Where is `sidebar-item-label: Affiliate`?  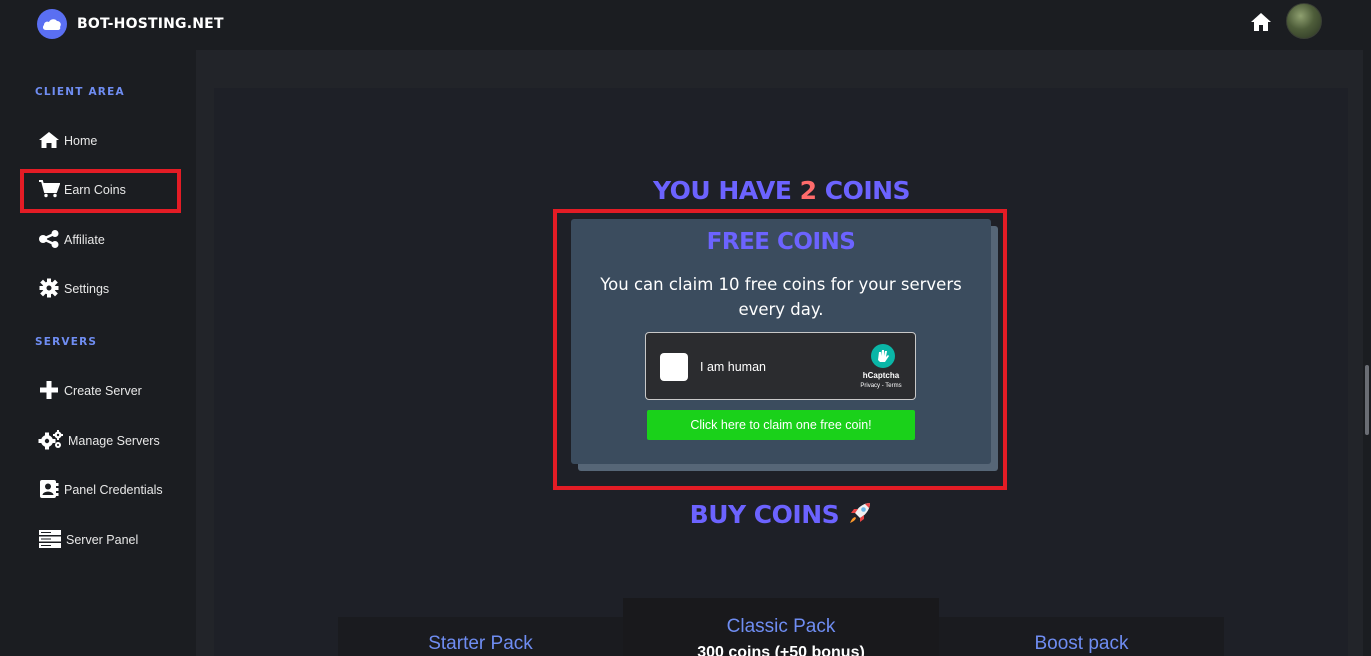
sidebar-item-label: Affiliate is located at coordinates (84, 240).